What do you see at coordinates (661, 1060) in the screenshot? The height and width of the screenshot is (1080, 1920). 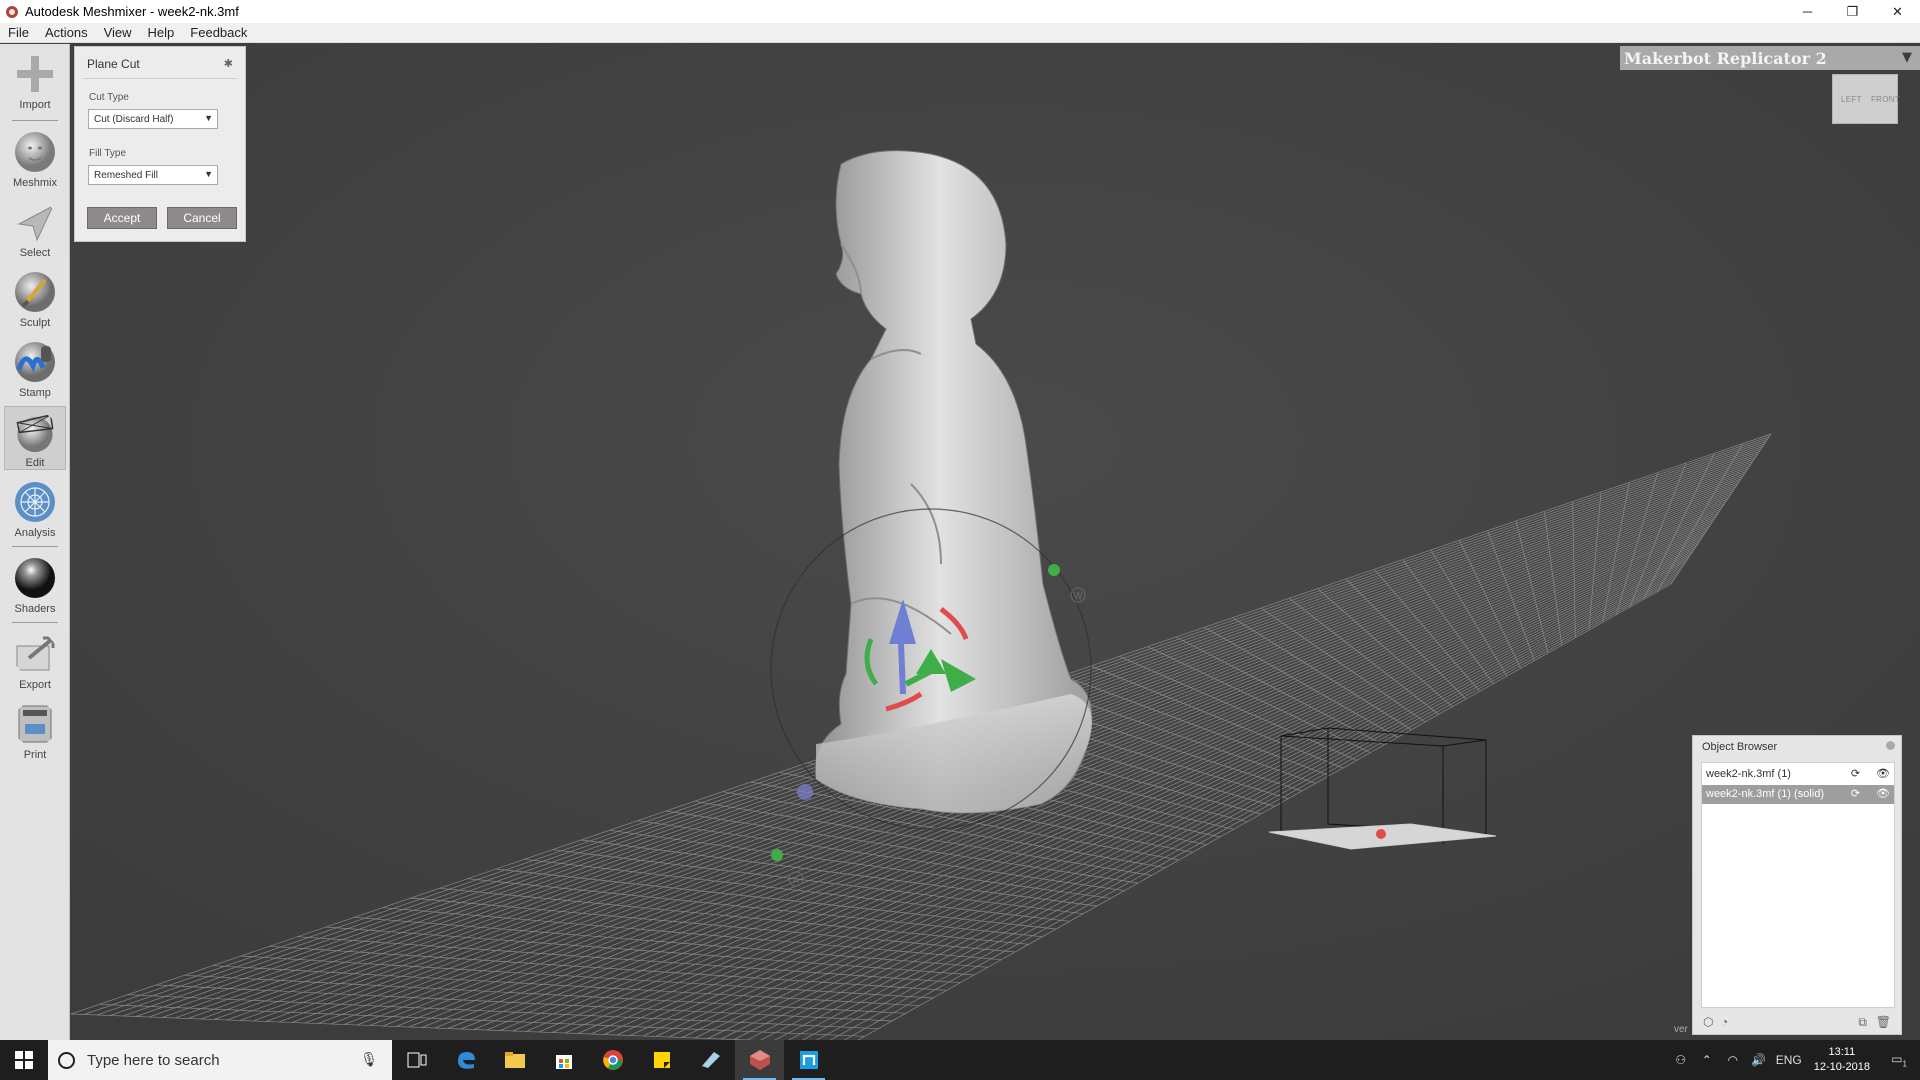 I see `sticky-notes-icon` at bounding box center [661, 1060].